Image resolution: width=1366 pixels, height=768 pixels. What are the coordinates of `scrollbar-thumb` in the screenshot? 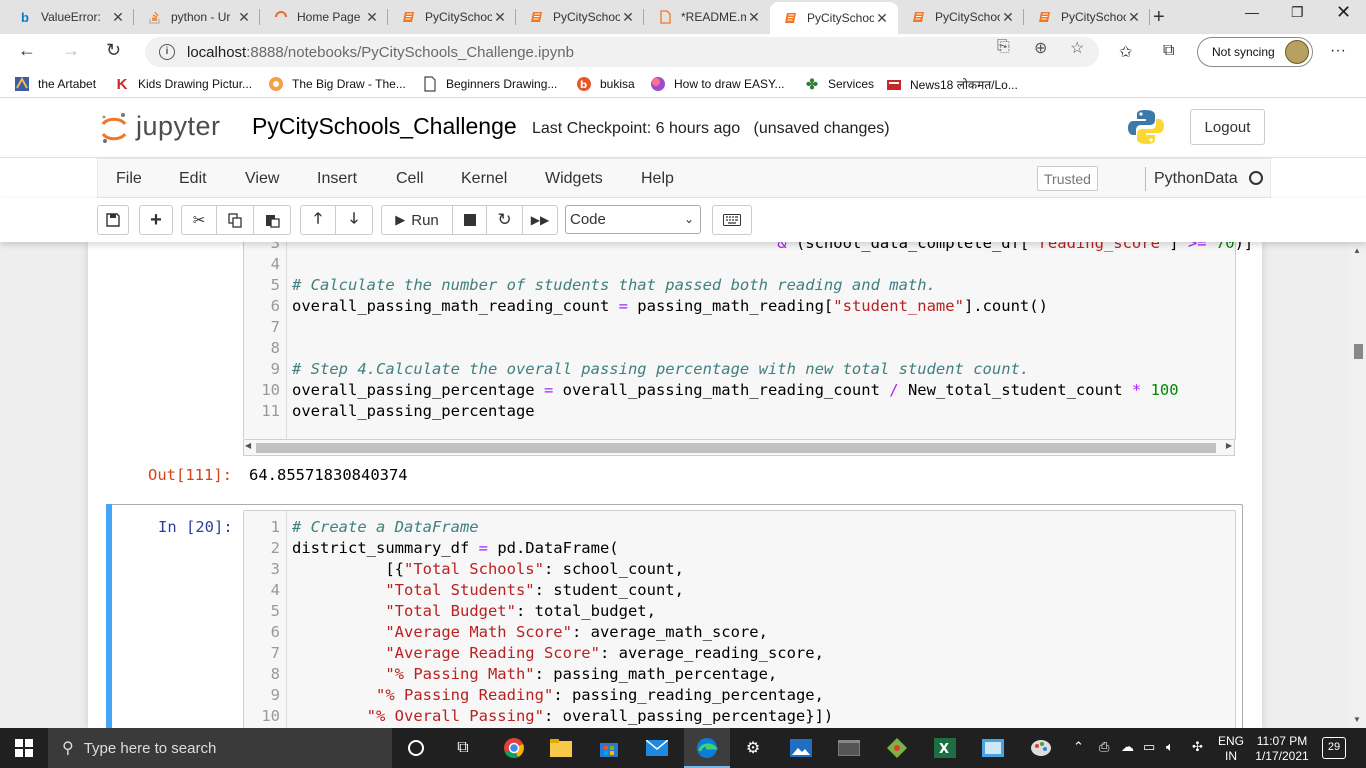 It's located at (1358, 351).